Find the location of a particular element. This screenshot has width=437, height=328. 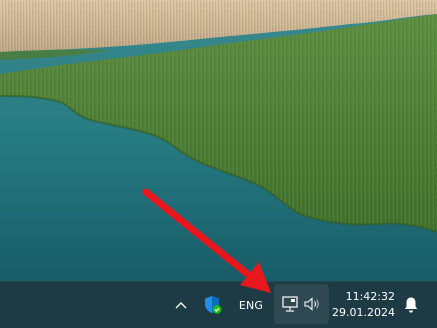

language-label: ENG is located at coordinates (251, 305).